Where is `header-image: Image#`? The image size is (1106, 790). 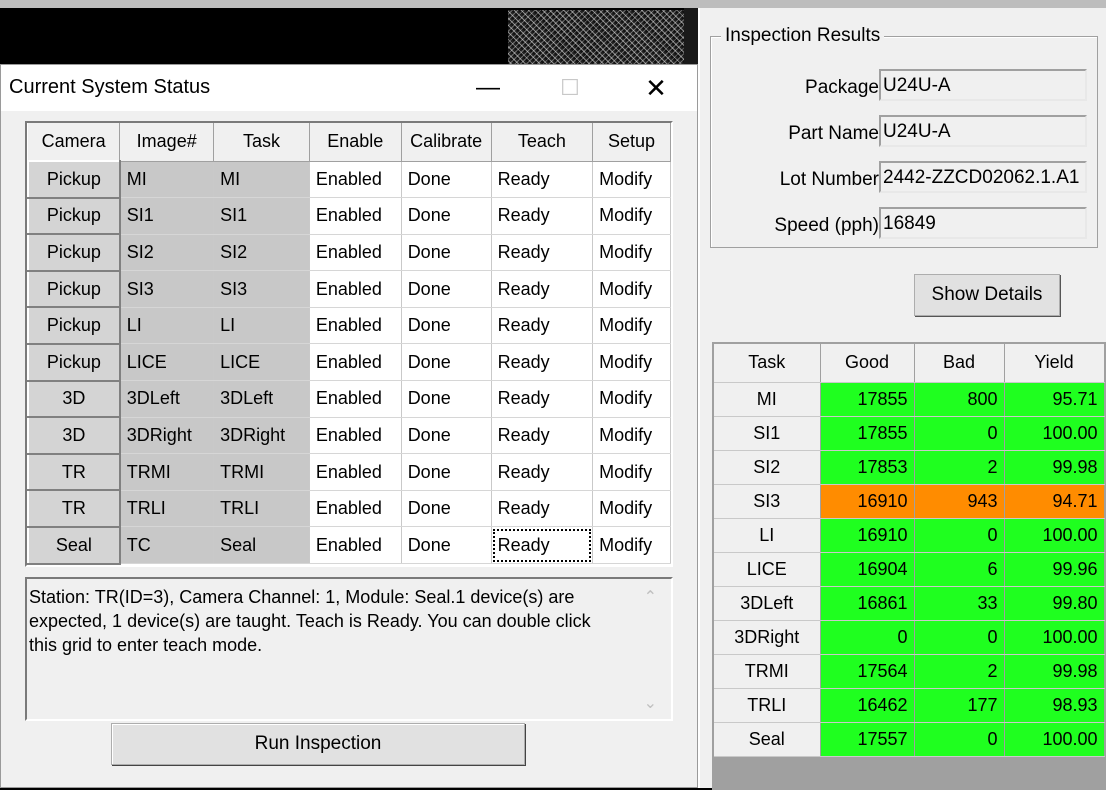
header-image: Image# is located at coordinates (167, 142).